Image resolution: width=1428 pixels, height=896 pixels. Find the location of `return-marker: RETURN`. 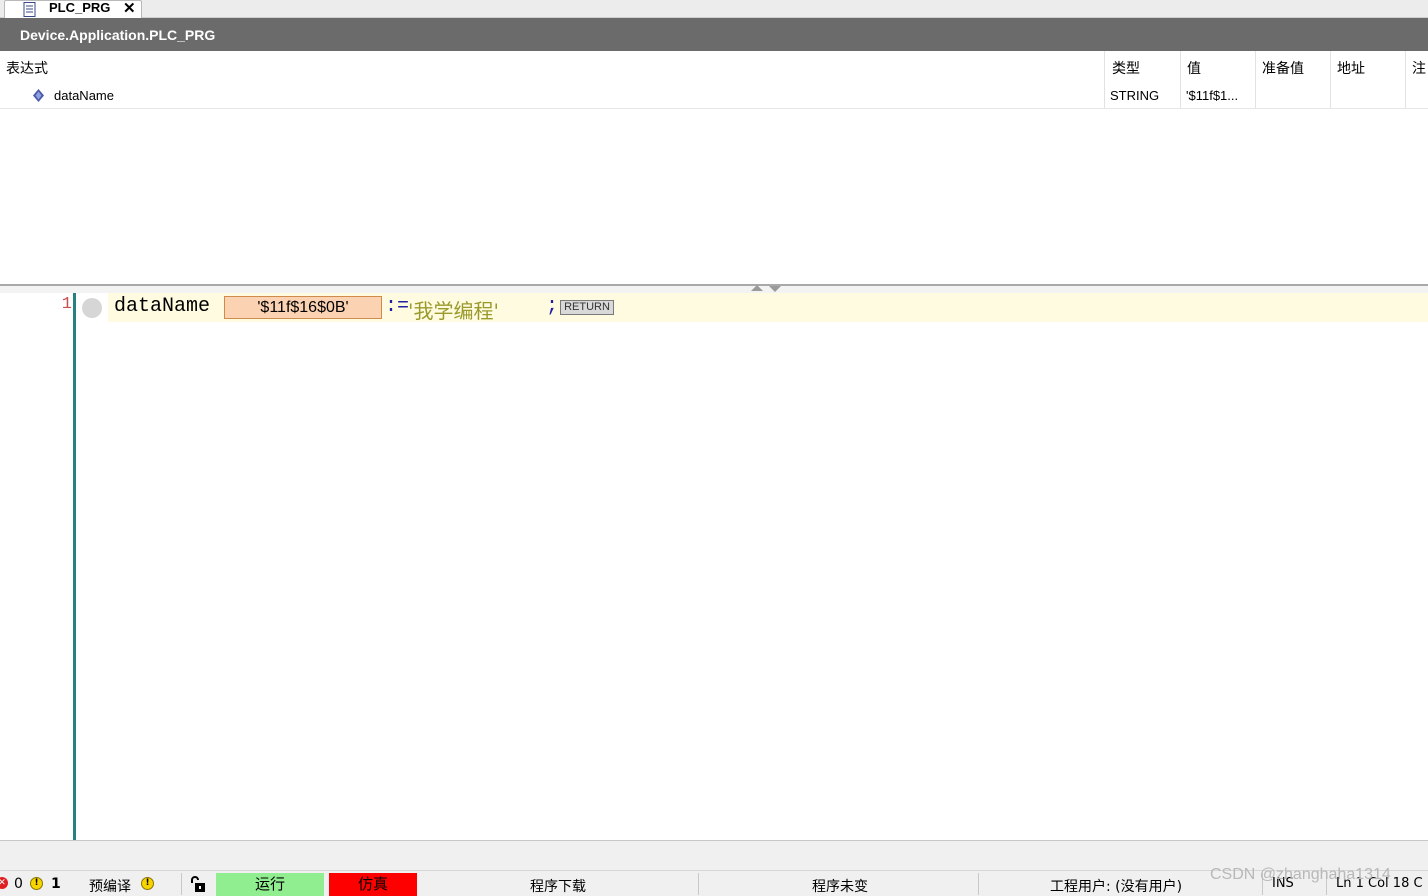

return-marker: RETURN is located at coordinates (587, 307).